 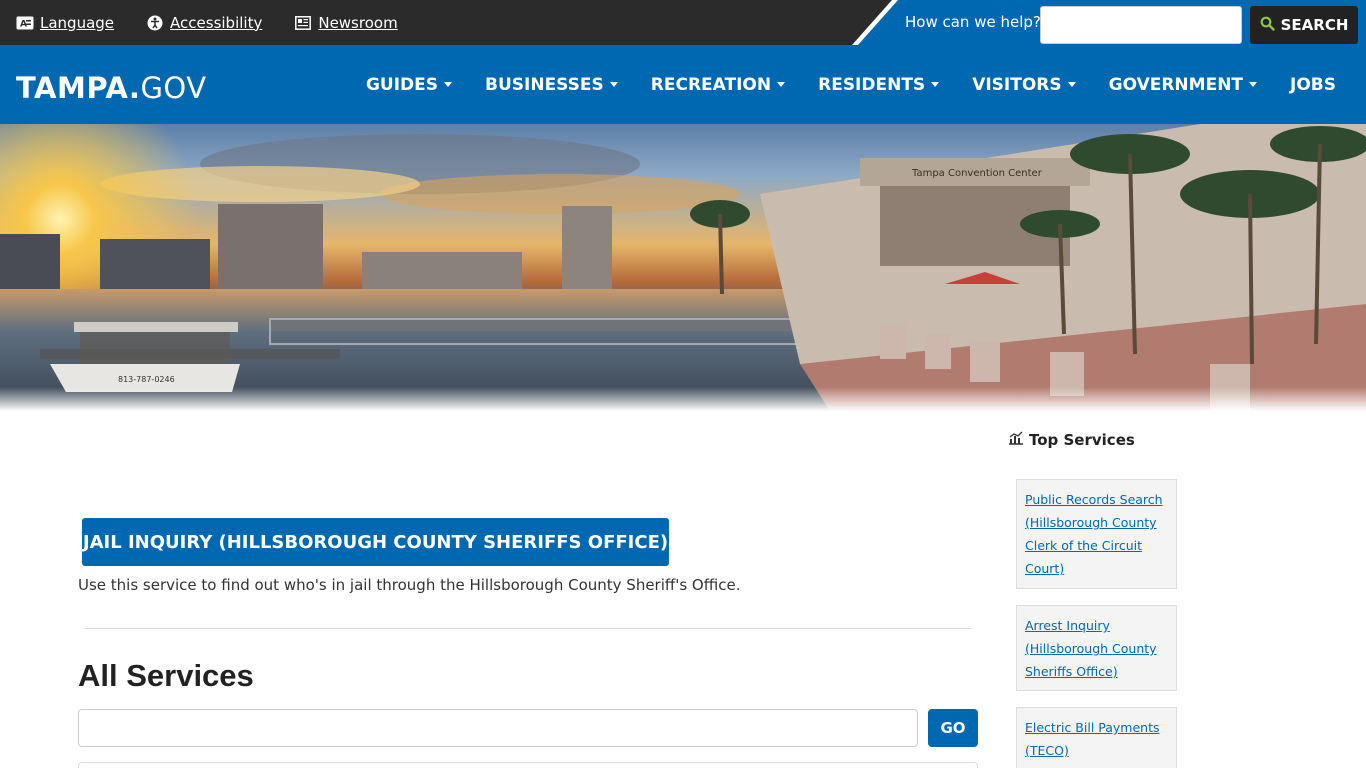 I want to click on top-services-heading: Top Services, so click(x=1071, y=440).